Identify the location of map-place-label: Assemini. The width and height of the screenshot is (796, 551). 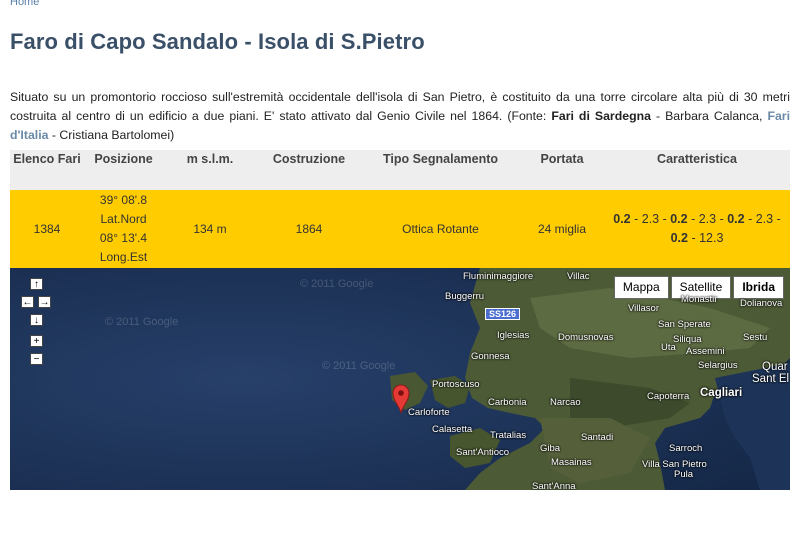
(705, 351).